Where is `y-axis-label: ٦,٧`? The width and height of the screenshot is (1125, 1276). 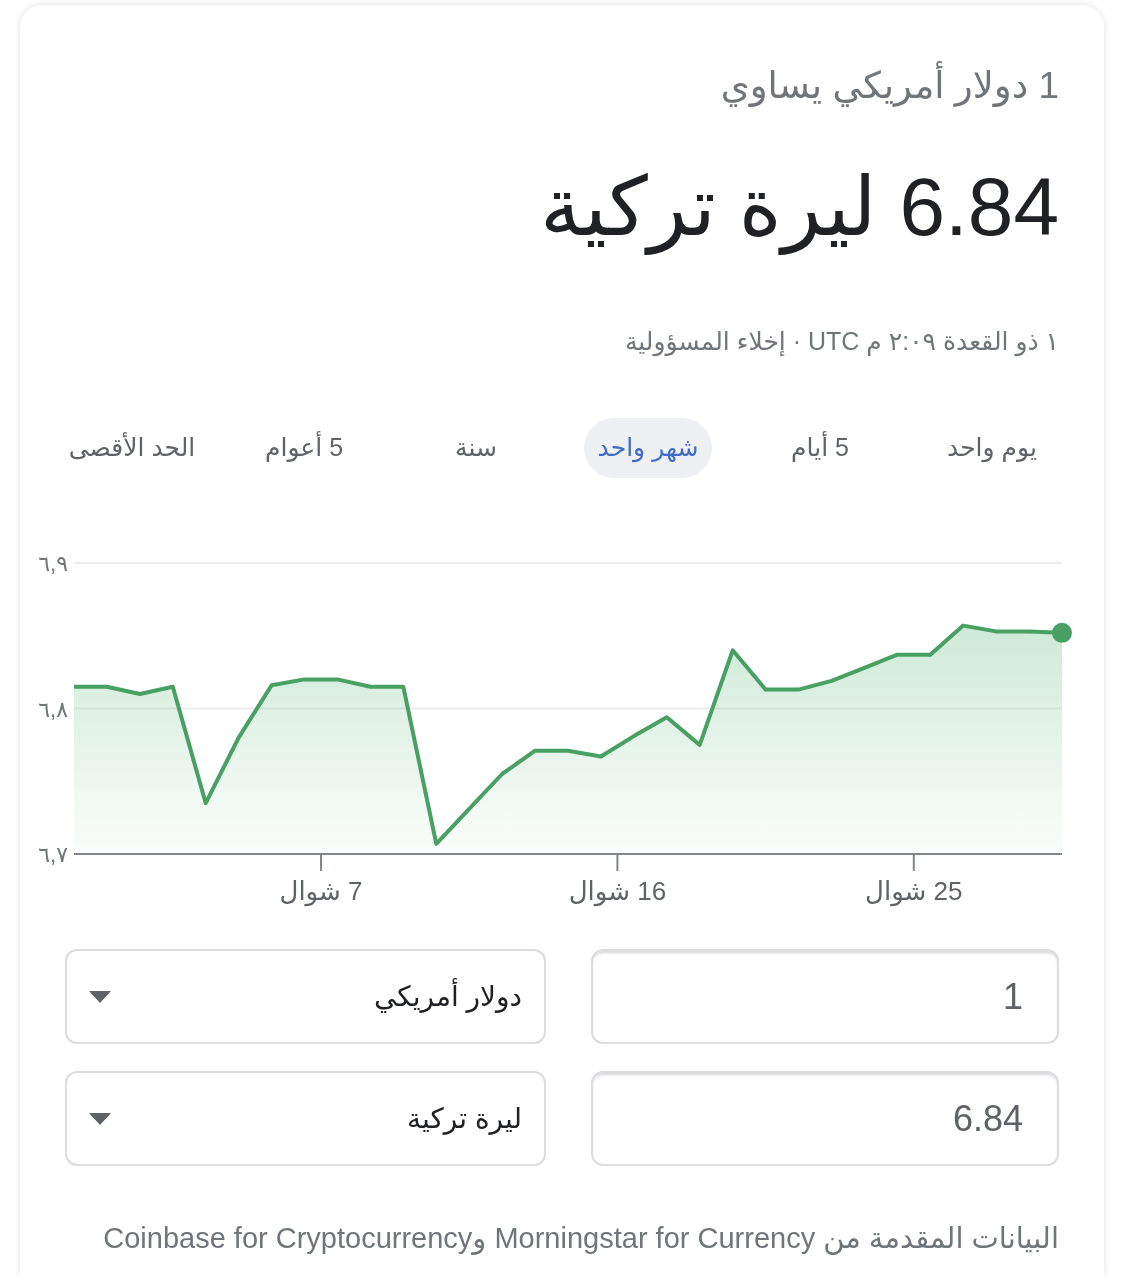 y-axis-label: ٦,٧ is located at coordinates (53, 854).